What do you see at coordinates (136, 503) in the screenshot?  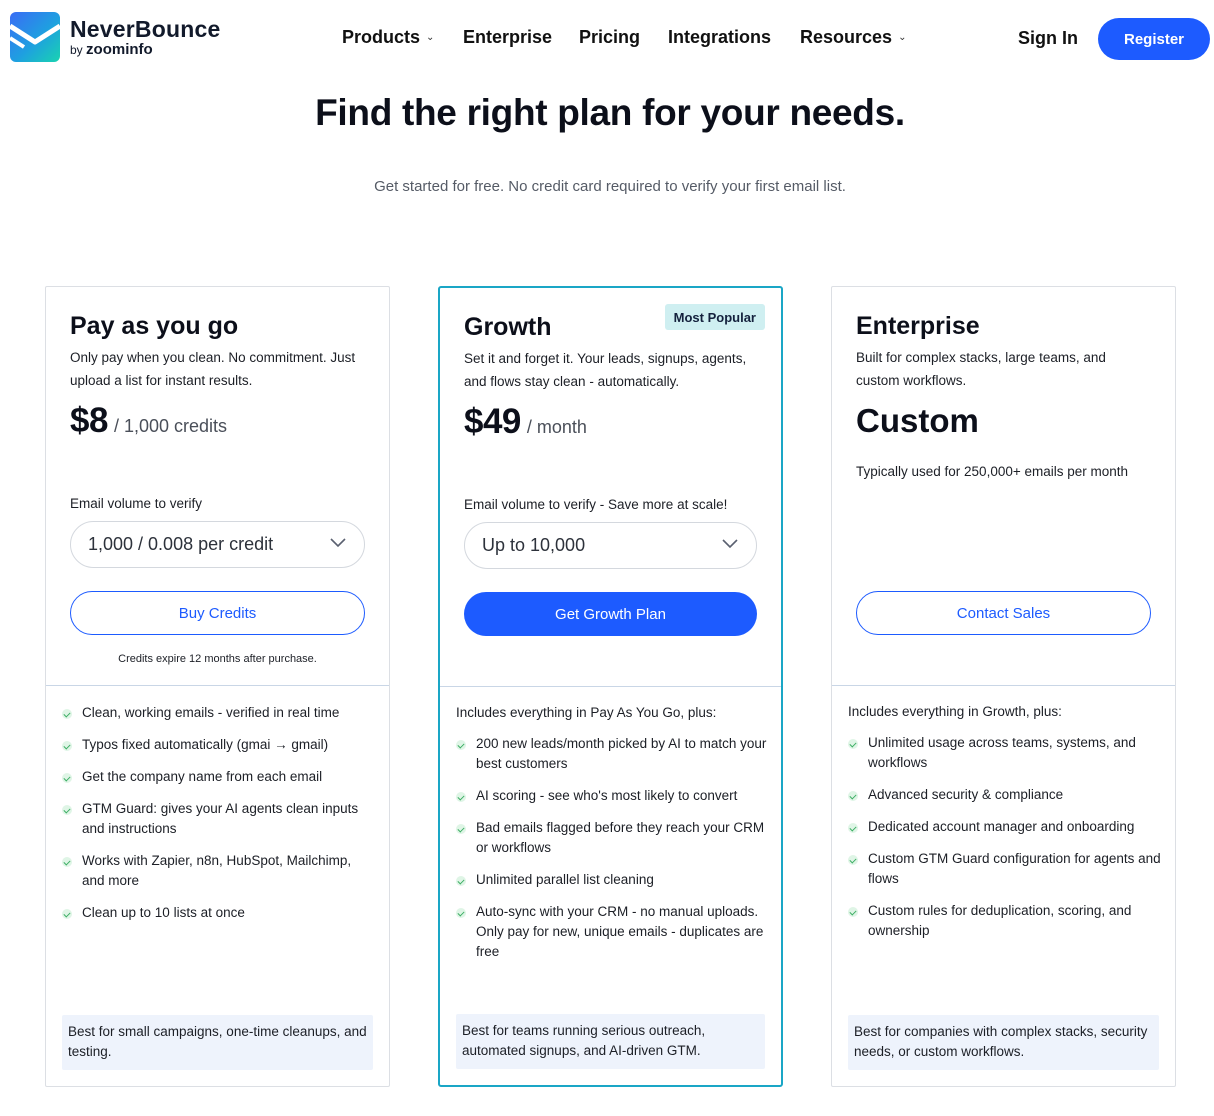 I see `volume-label: Email volume to verify` at bounding box center [136, 503].